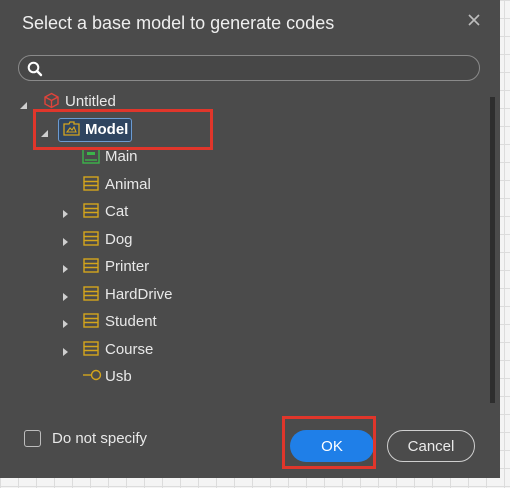 This screenshot has width=510, height=488. Describe the element at coordinates (178, 23) in the screenshot. I see `dialog-title: Select a base model to generate codes` at that location.